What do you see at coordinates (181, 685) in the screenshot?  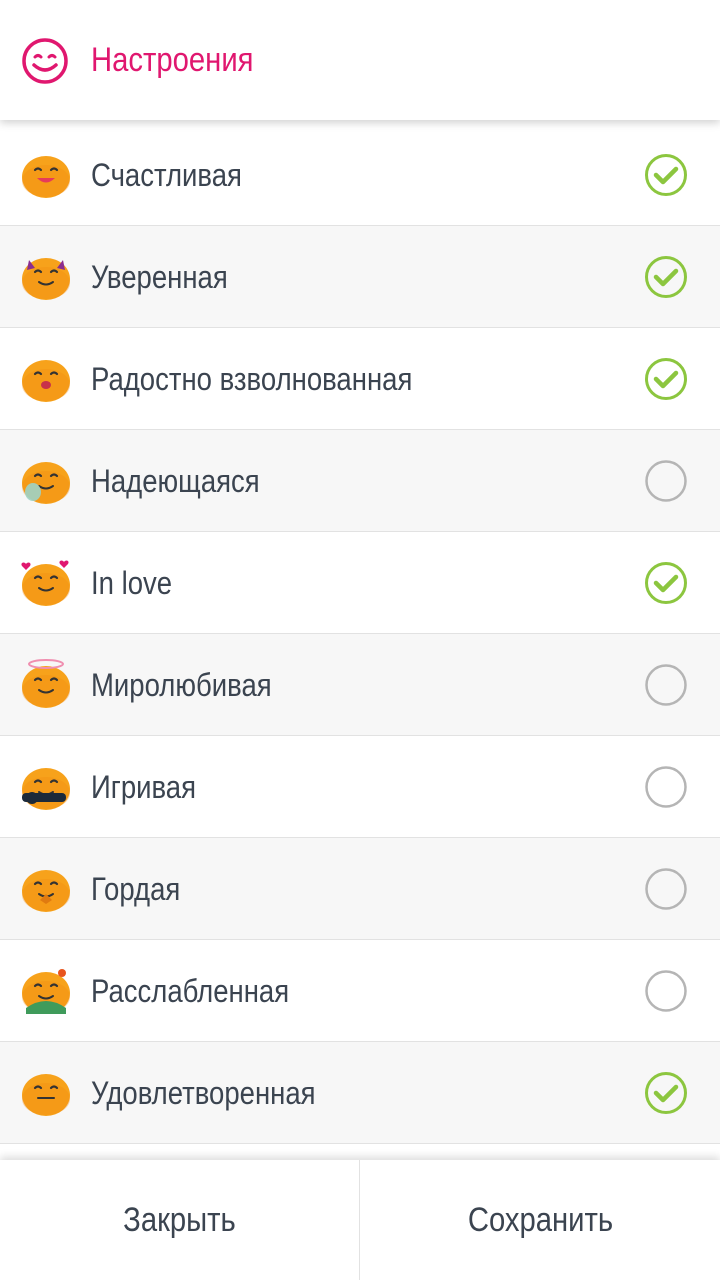 I see `mood-label: Миролюбивая` at bounding box center [181, 685].